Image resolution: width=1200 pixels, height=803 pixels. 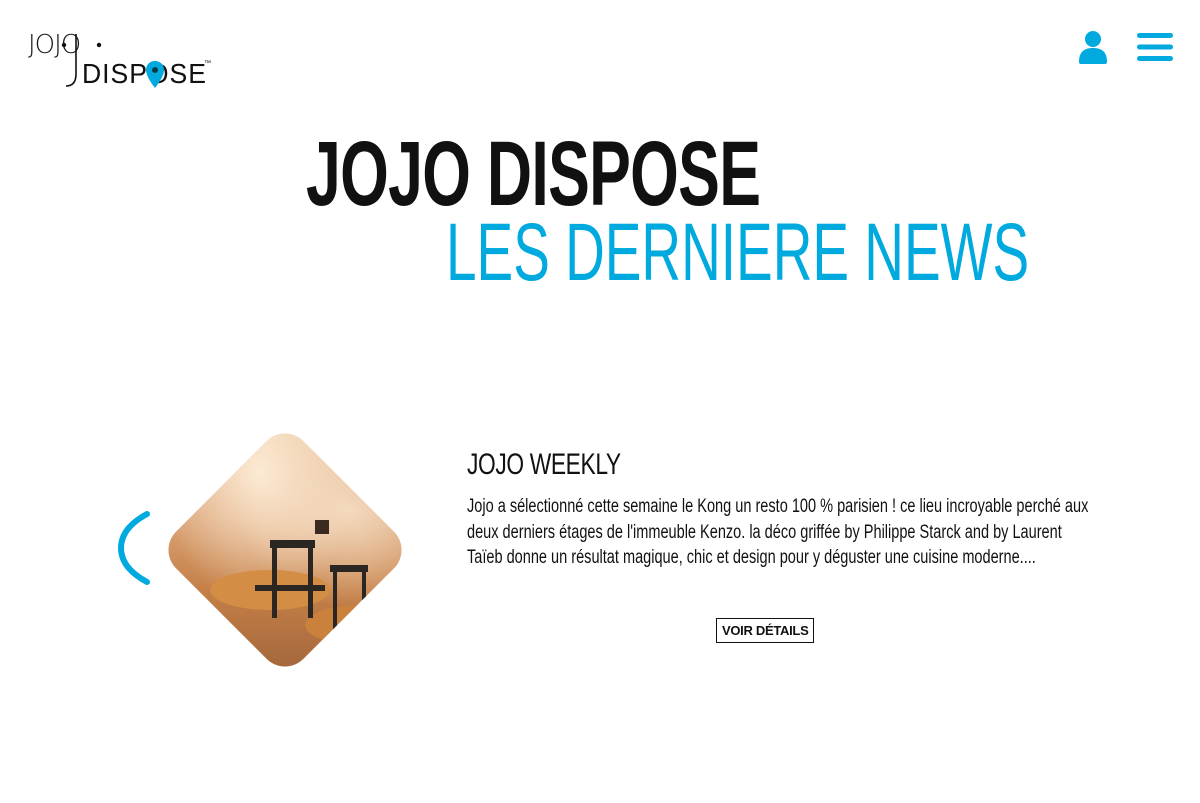 What do you see at coordinates (544, 464) in the screenshot?
I see `post-title: JOJO WEEKLY` at bounding box center [544, 464].